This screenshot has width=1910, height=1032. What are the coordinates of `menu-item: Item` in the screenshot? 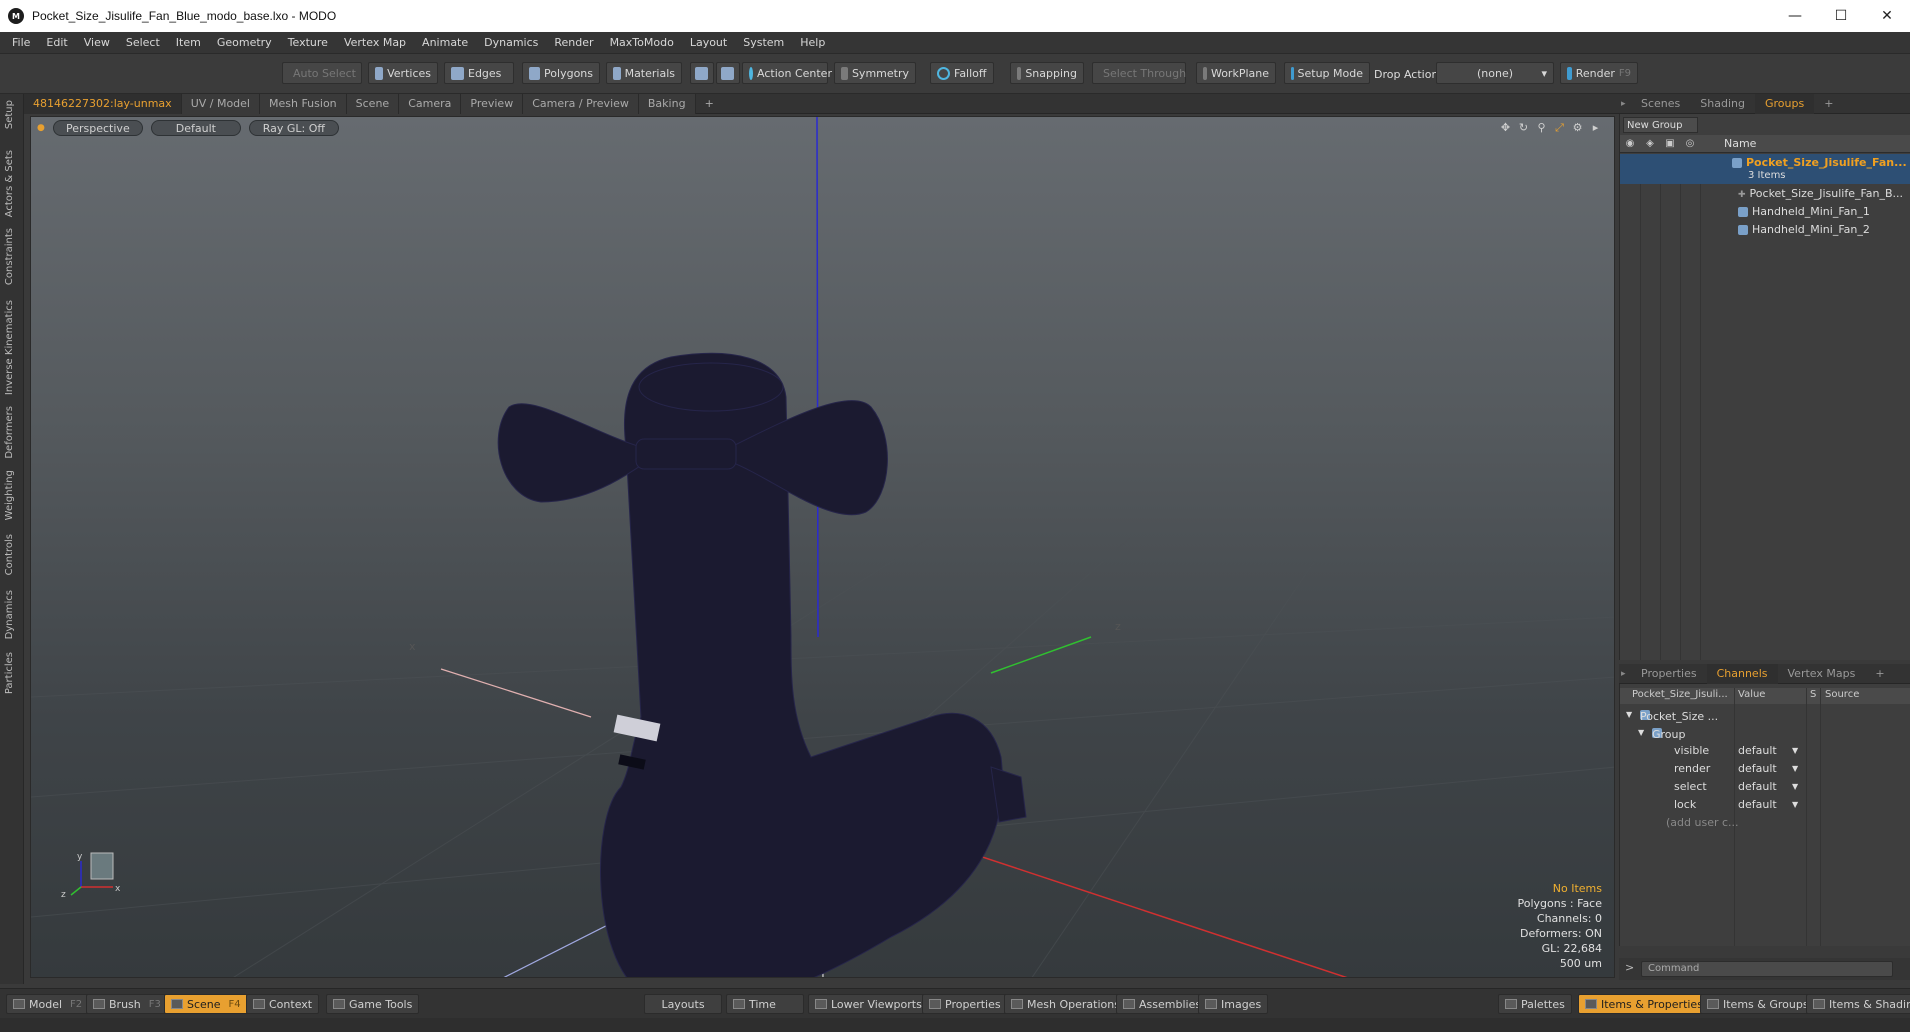 It's located at (188, 42).